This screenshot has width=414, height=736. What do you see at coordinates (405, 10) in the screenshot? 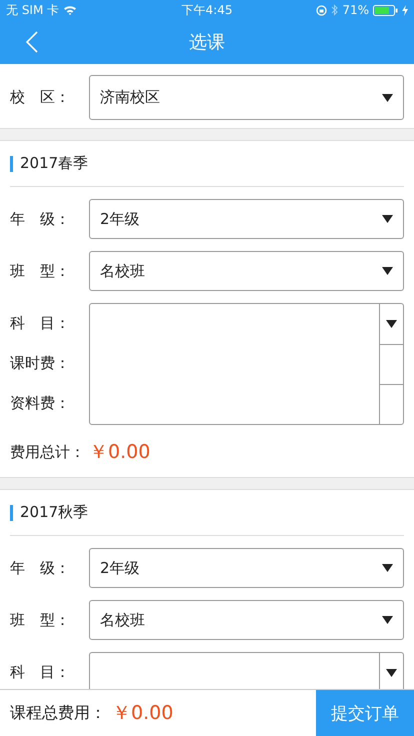
I see `charging-icon` at bounding box center [405, 10].